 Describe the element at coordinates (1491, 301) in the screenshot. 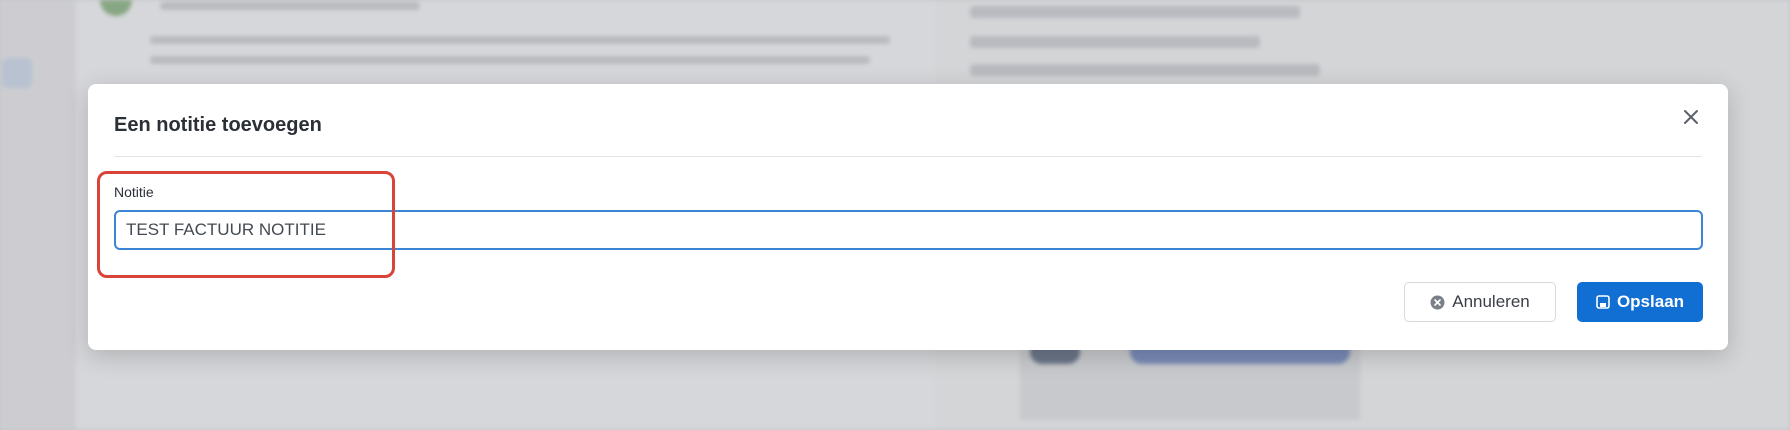

I see `cancel-button-label: Annuleren` at that location.